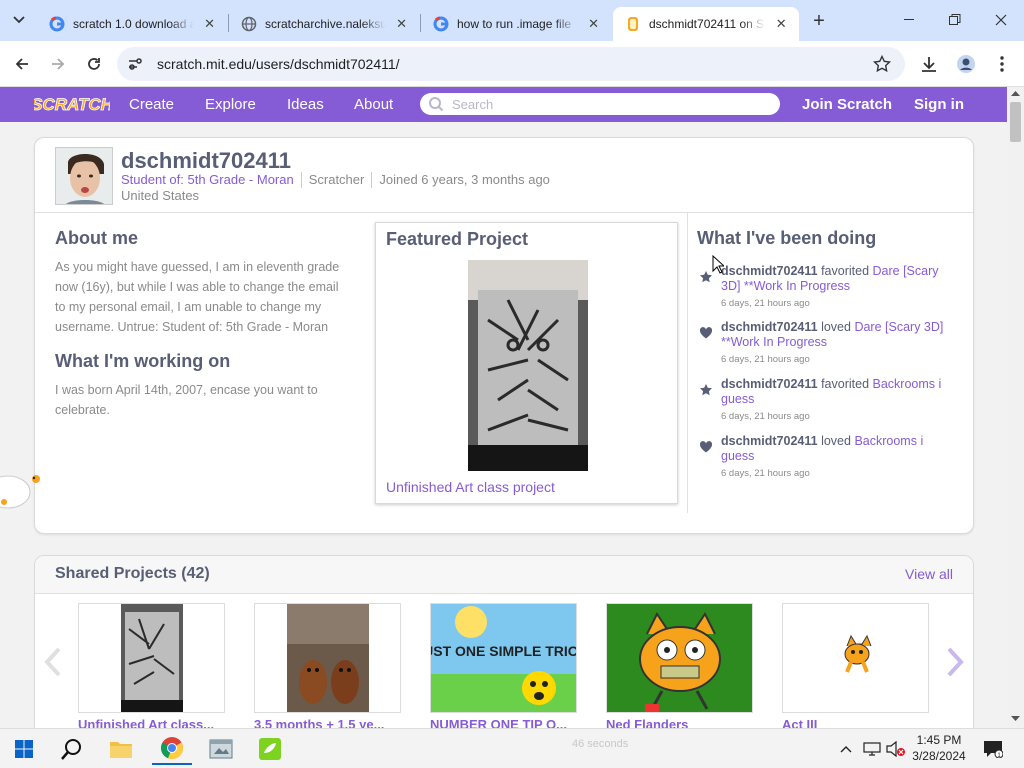 Image resolution: width=1024 pixels, height=768 pixels. What do you see at coordinates (1002, 64) in the screenshot?
I see `menu-icon` at bounding box center [1002, 64].